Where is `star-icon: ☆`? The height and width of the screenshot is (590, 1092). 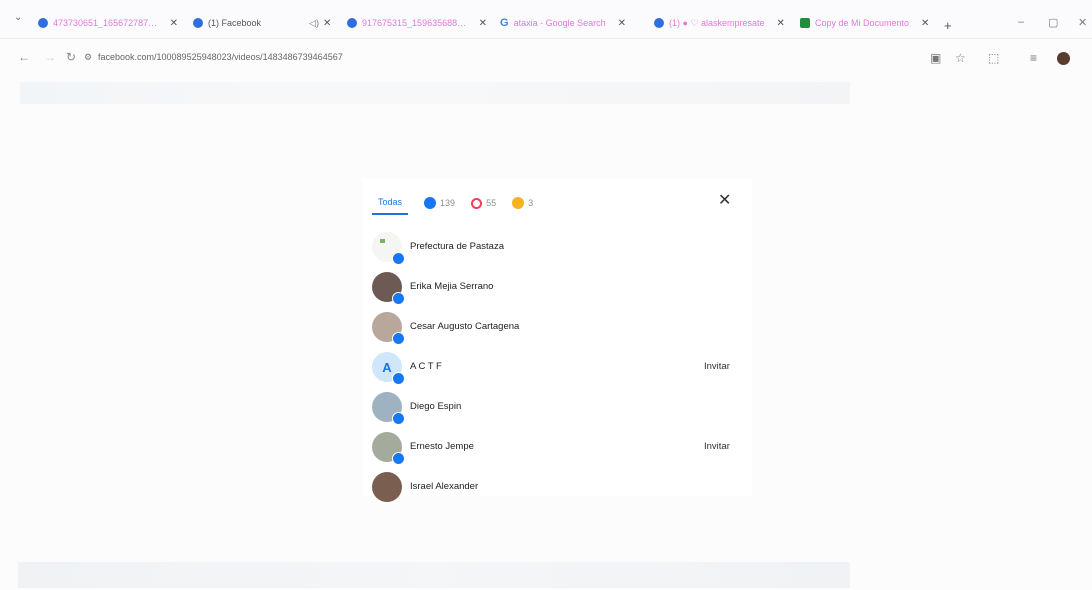
star-icon: ☆ is located at coordinates (960, 58).